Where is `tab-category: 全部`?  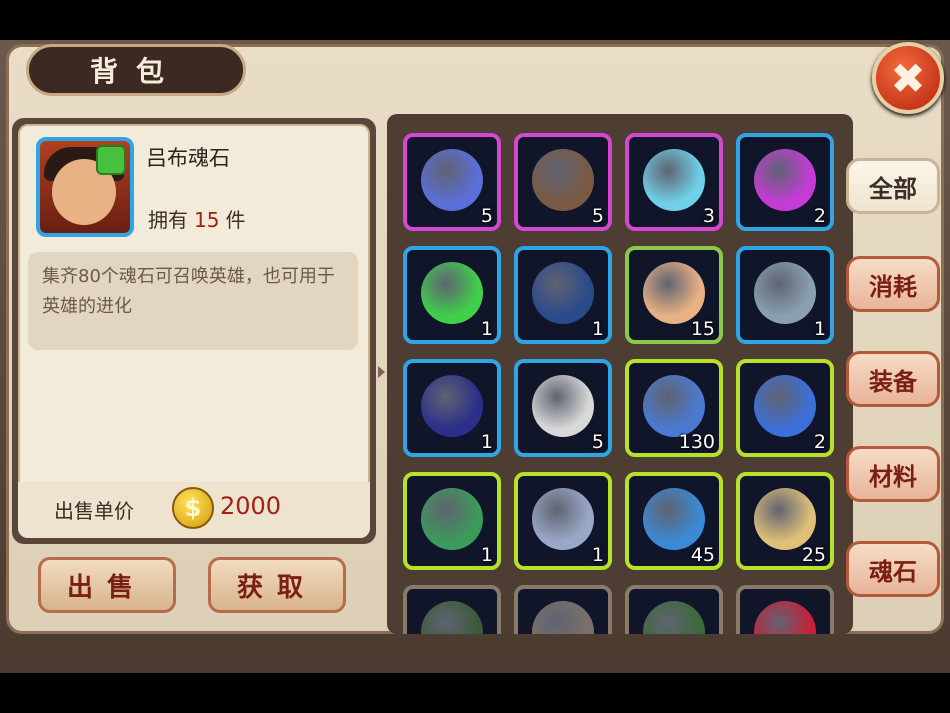
tab-category: 全部 is located at coordinates (893, 186).